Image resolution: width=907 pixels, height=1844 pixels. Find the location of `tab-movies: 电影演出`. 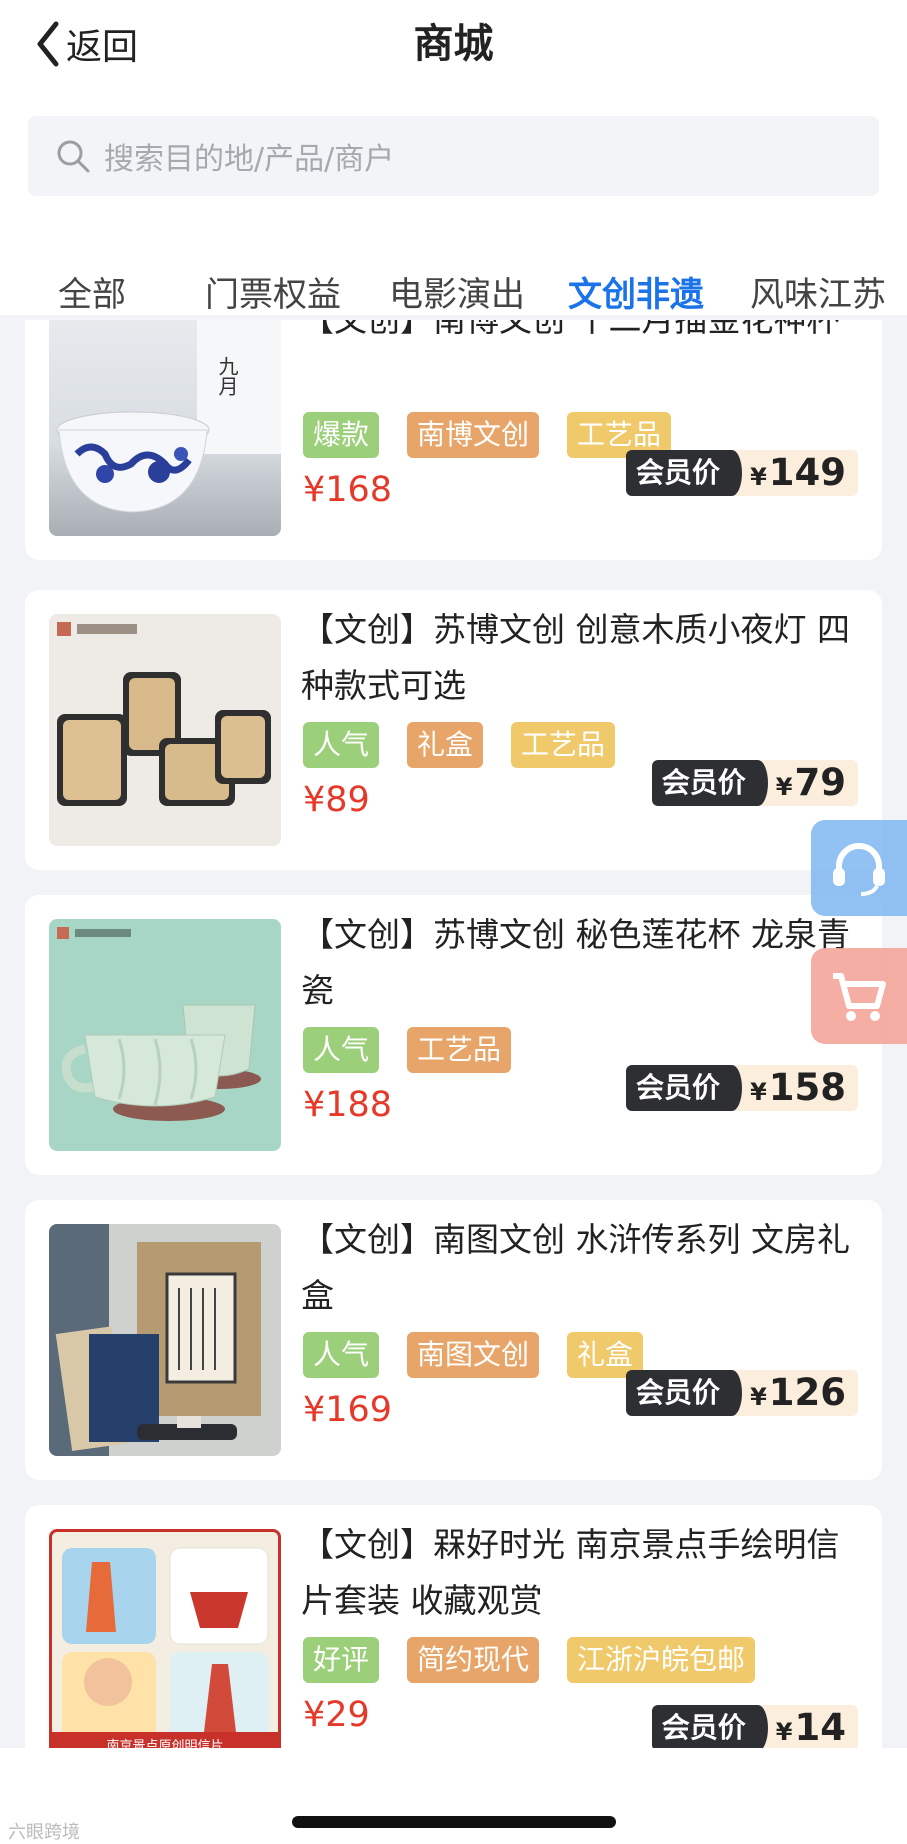

tab-movies: 电影演出 is located at coordinates (457, 291).